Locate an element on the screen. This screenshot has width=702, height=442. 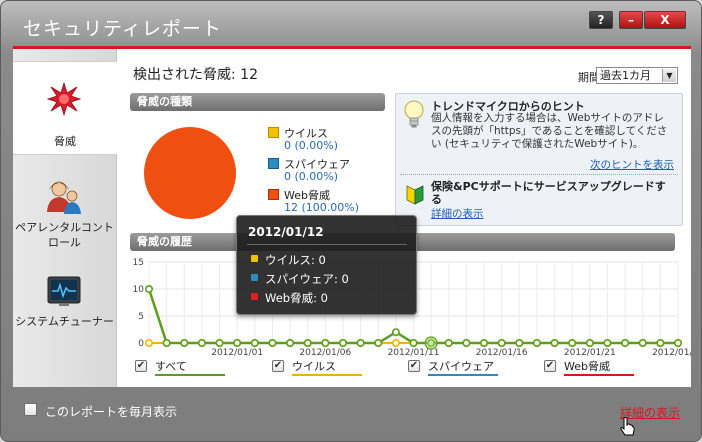
x-tick-label: 2012/01/21 is located at coordinates (590, 353).